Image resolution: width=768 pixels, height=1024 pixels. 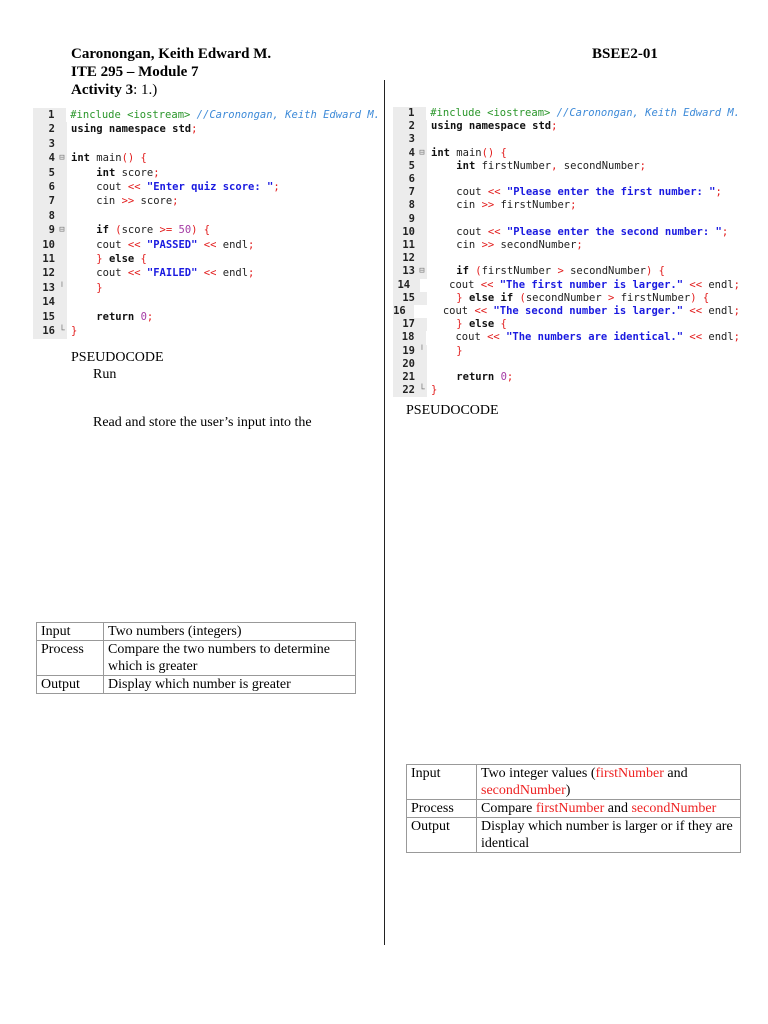 I want to click on code-token: "Enter quiz score: ", so click(x=210, y=187).